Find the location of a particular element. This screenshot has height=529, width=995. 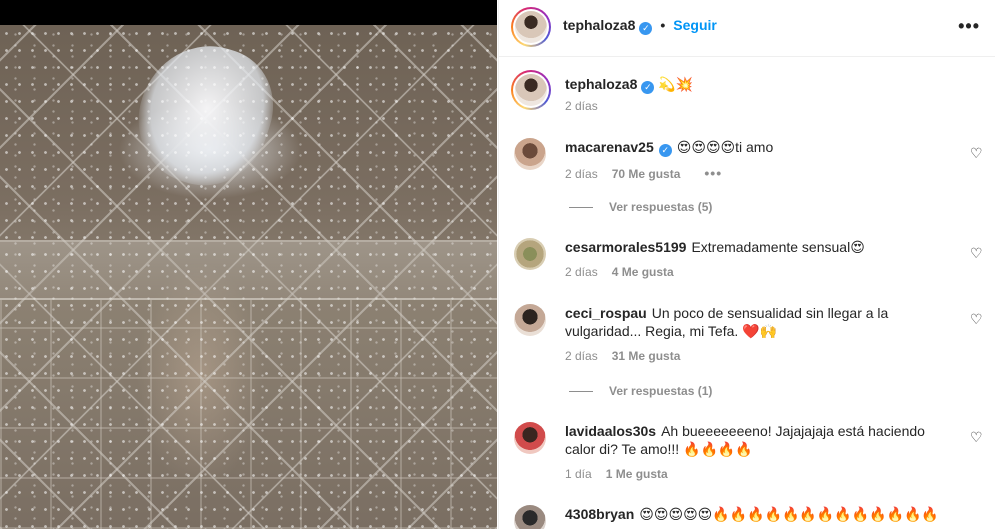

view-replies-label: Ver respuestas (5) is located at coordinates (661, 207).